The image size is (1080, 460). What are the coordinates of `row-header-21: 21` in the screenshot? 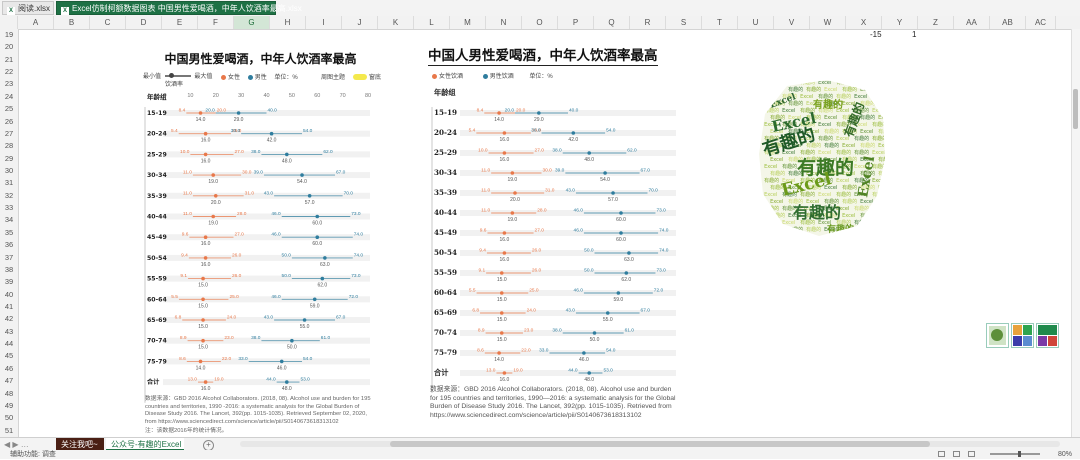 It's located at (9, 60).